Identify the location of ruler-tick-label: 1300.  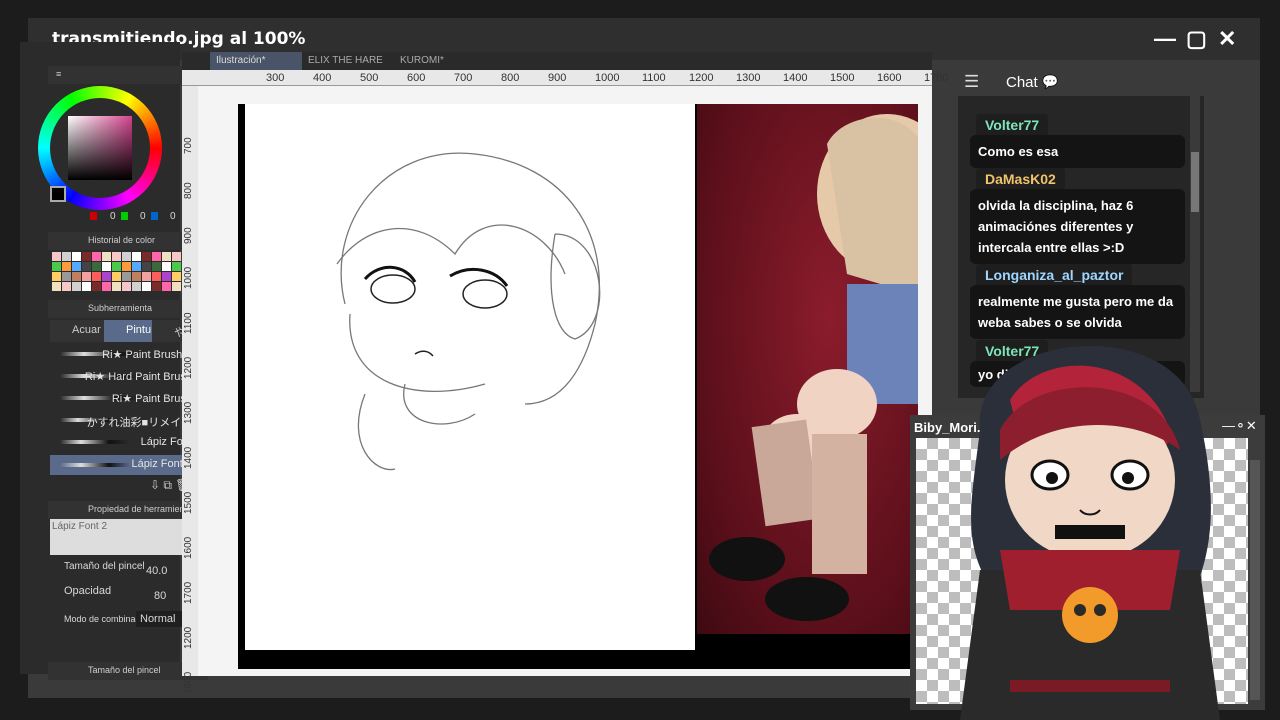
(188, 412).